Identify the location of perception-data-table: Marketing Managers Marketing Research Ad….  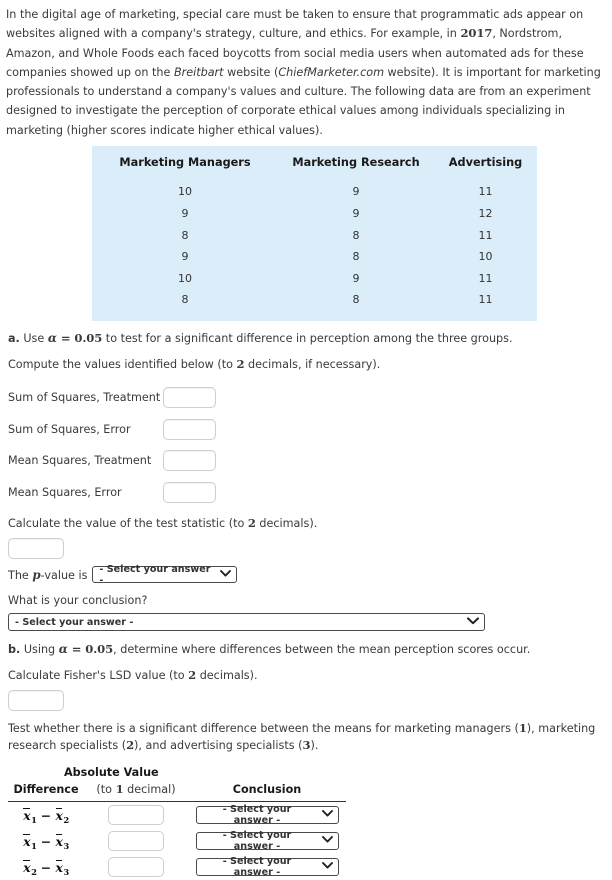
(314, 232).